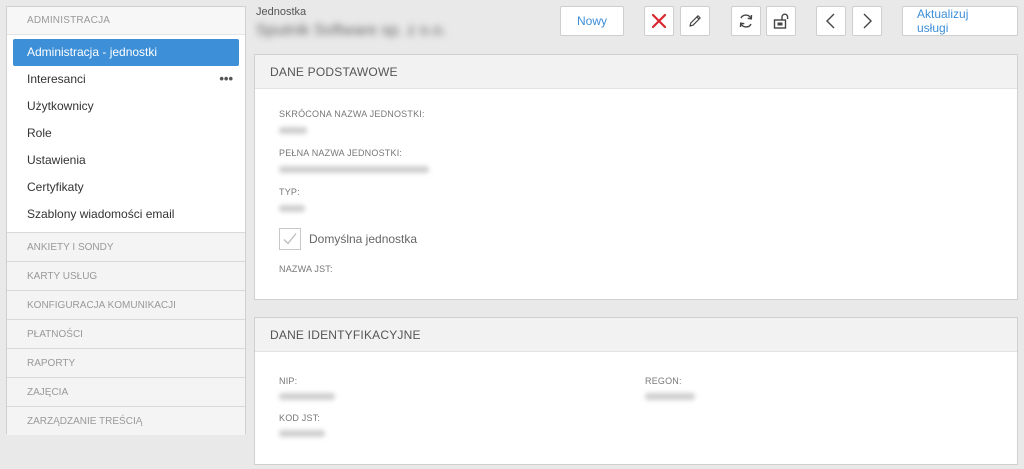 The image size is (1024, 469). What do you see at coordinates (351, 30) in the screenshot?
I see `entity-name: Sputnik Software sp. z o.o.` at bounding box center [351, 30].